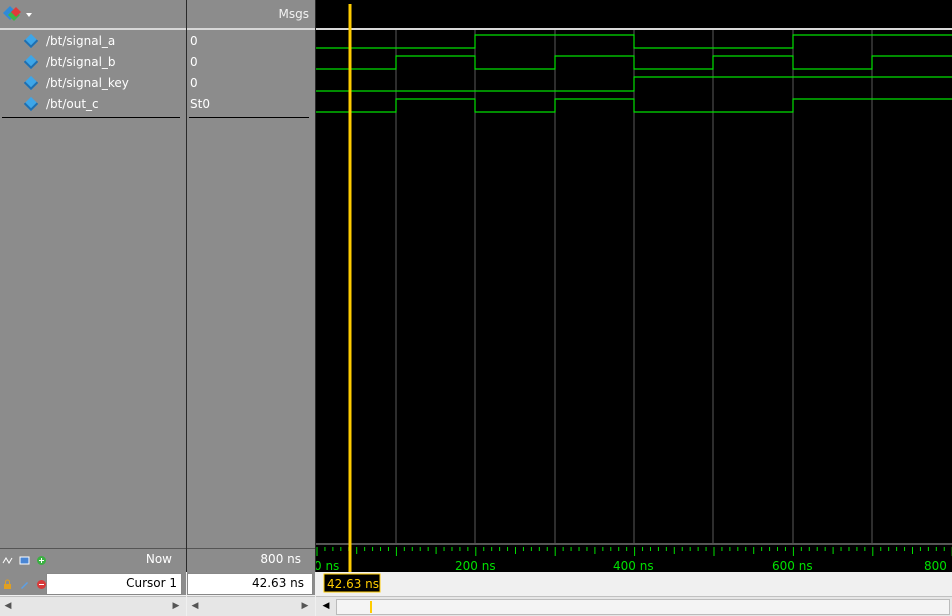 The width and height of the screenshot is (952, 616). Describe the element at coordinates (251, 571) in the screenshot. I see `cursor-controls-values: 800 ns 42.63 ns` at that location.